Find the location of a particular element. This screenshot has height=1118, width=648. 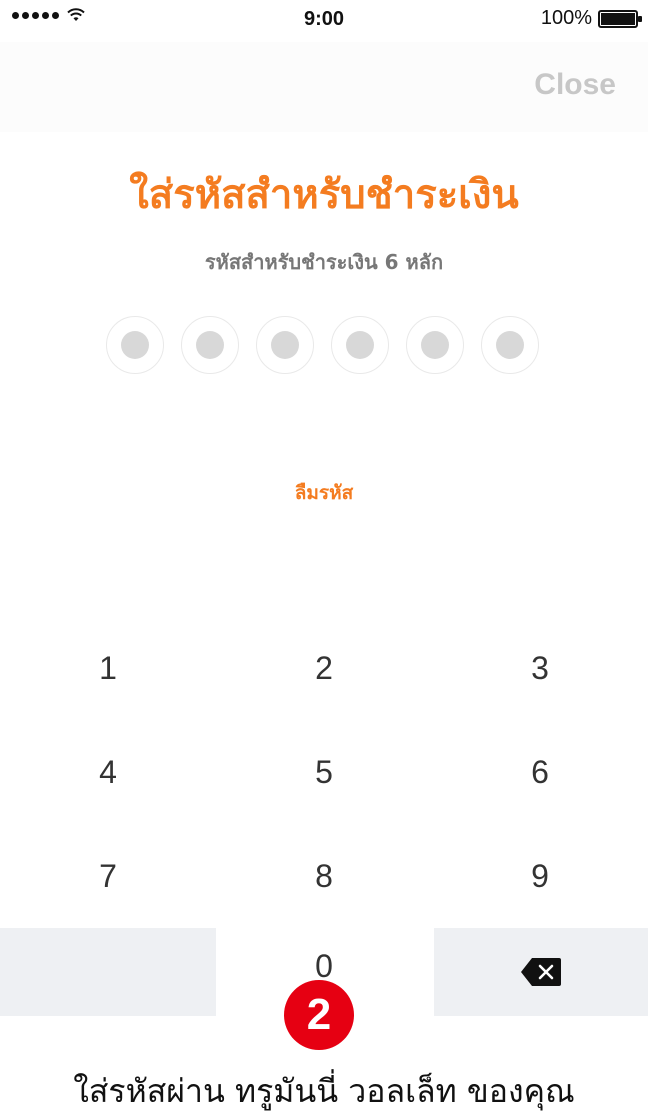

key-9: 9 is located at coordinates (540, 876).